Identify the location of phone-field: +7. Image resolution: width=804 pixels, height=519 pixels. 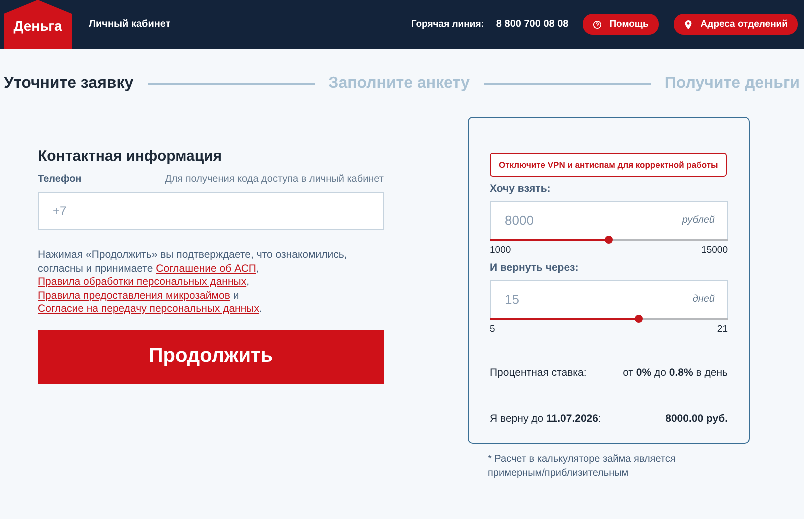
(211, 211).